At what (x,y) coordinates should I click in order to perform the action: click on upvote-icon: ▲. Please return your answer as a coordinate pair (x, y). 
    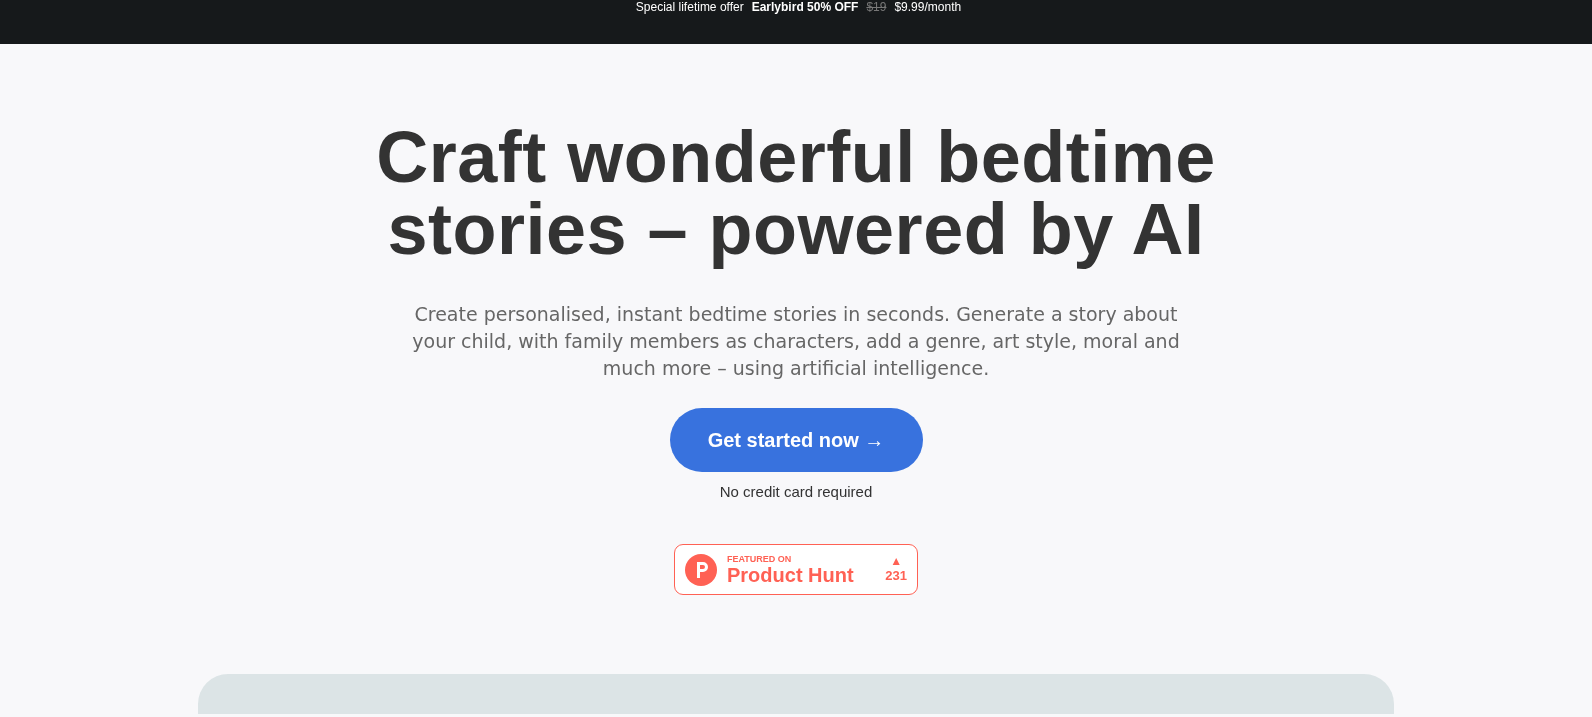
    Looking at the image, I should click on (896, 561).